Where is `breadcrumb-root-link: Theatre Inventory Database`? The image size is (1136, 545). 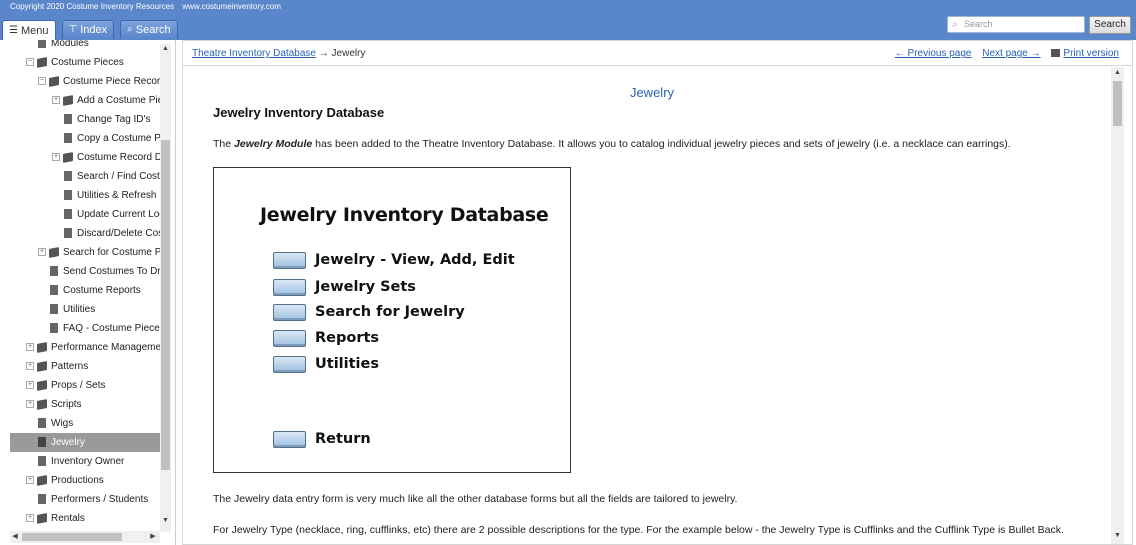 breadcrumb-root-link: Theatre Inventory Database is located at coordinates (254, 53).